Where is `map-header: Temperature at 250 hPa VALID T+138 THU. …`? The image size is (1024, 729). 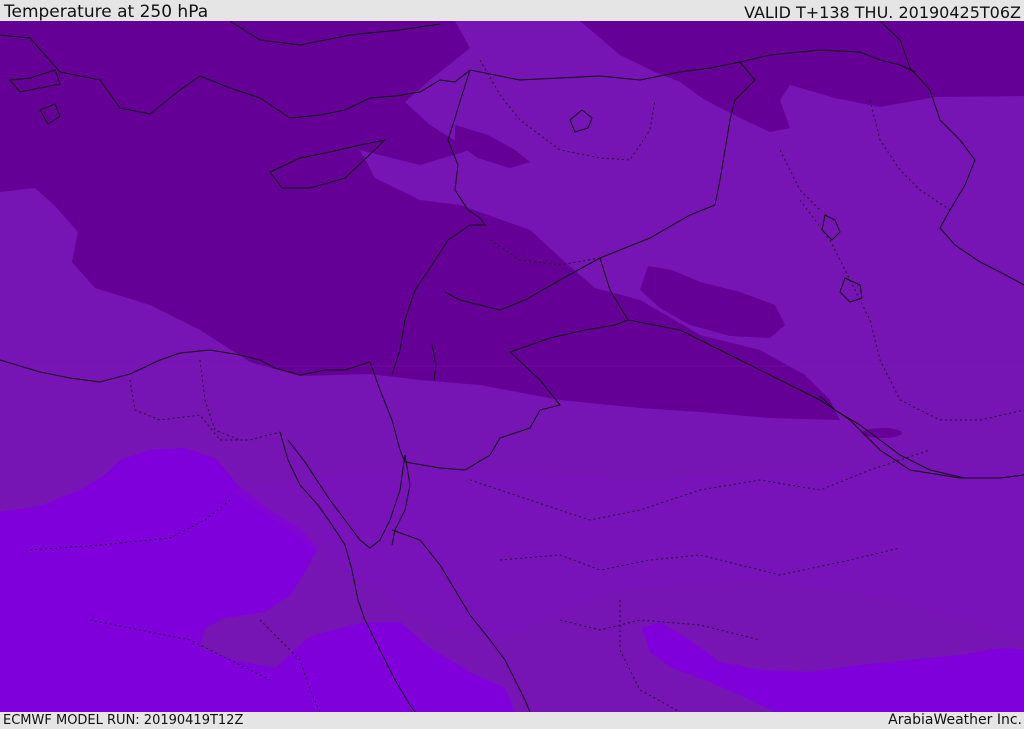 map-header: Temperature at 250 hPa VALID T+138 THU. … is located at coordinates (512, 11).